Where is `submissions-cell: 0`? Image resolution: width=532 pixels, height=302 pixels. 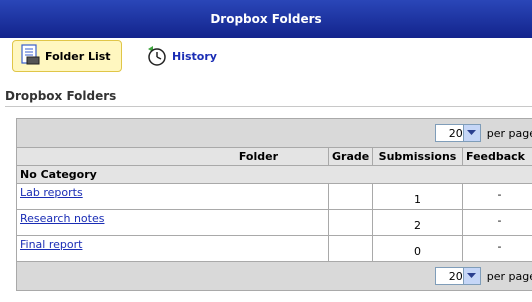 submissions-cell: 0 is located at coordinates (417, 248).